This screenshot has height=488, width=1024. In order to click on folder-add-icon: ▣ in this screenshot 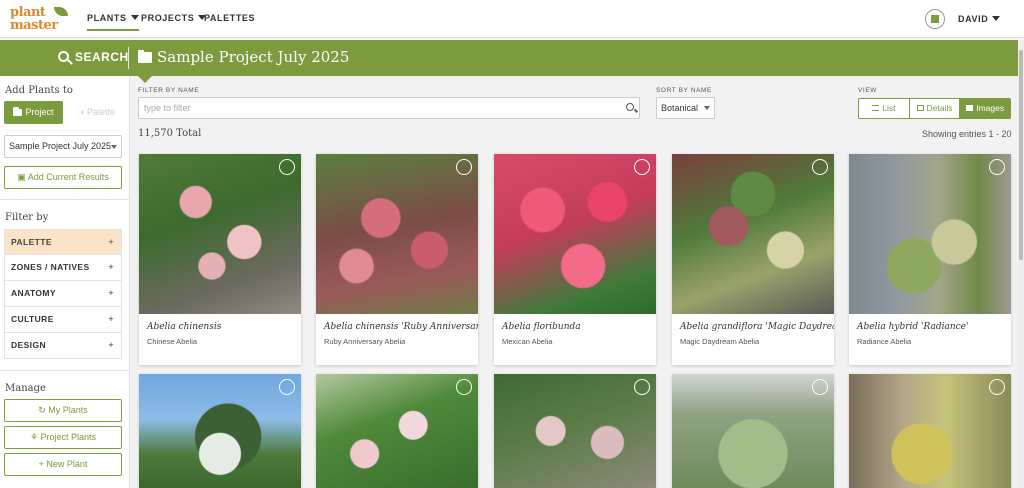, I will do `click(22, 177)`.